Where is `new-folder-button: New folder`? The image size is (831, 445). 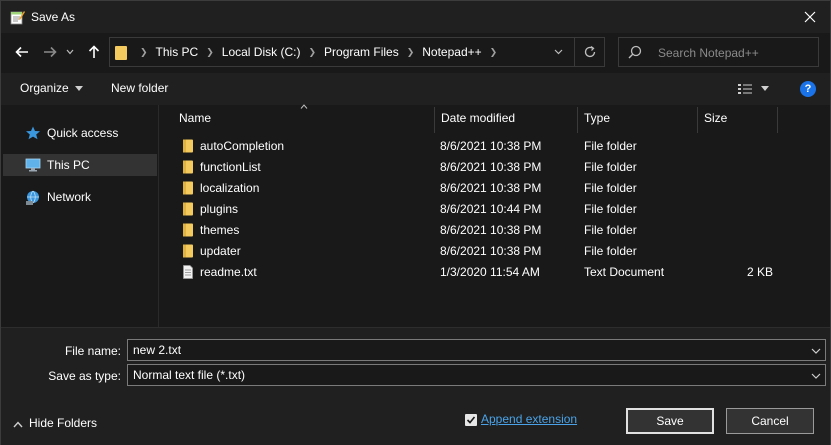
new-folder-button: New folder is located at coordinates (139, 88).